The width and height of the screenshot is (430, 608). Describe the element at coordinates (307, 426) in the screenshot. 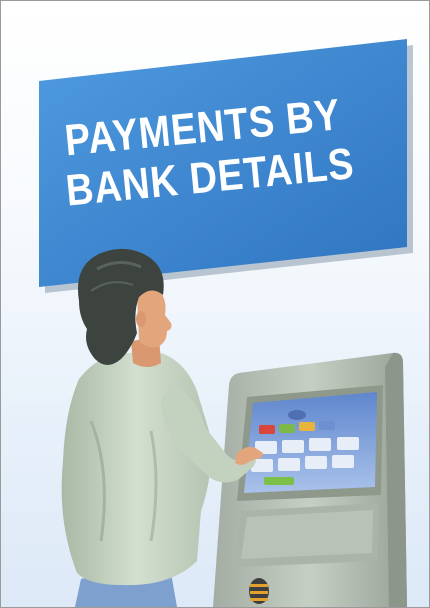

I see `screen-button-yellow` at that location.